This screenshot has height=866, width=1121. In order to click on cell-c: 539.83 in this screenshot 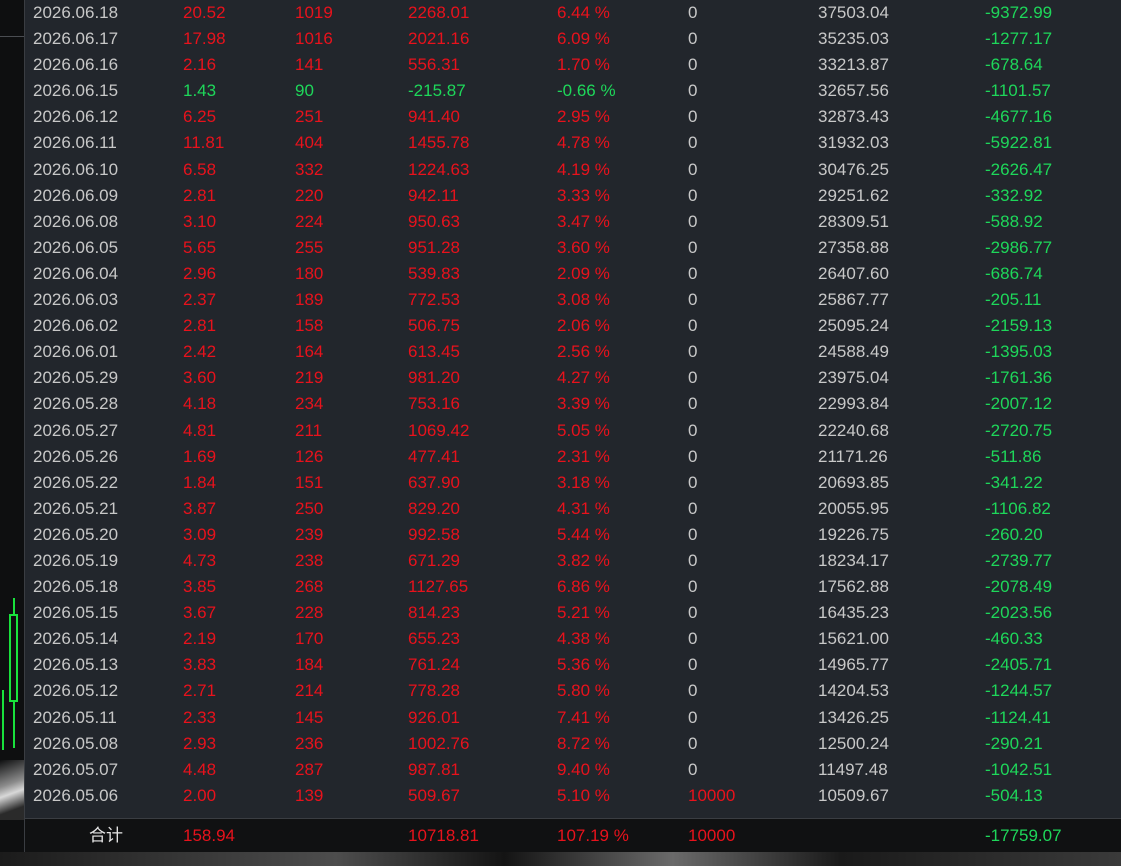, I will do `click(434, 273)`.